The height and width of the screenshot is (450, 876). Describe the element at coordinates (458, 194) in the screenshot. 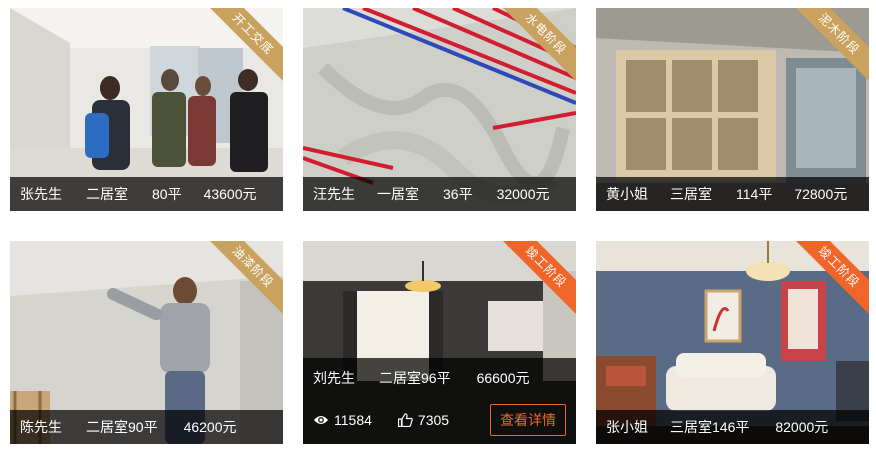

I see `room-area: 36平` at that location.